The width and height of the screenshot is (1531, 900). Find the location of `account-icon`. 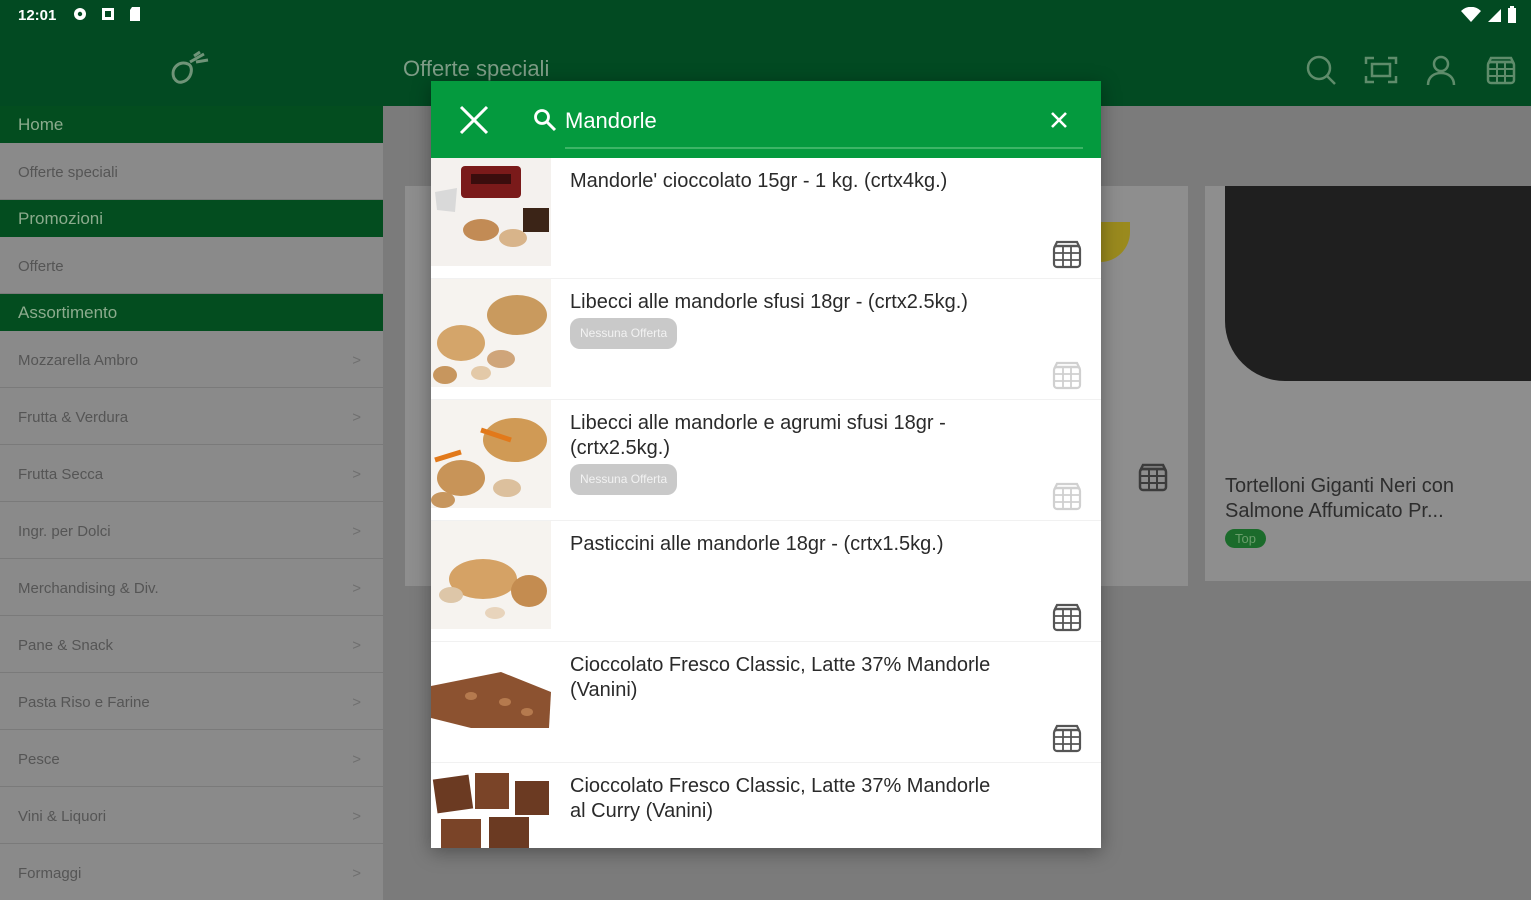

account-icon is located at coordinates (1441, 70).